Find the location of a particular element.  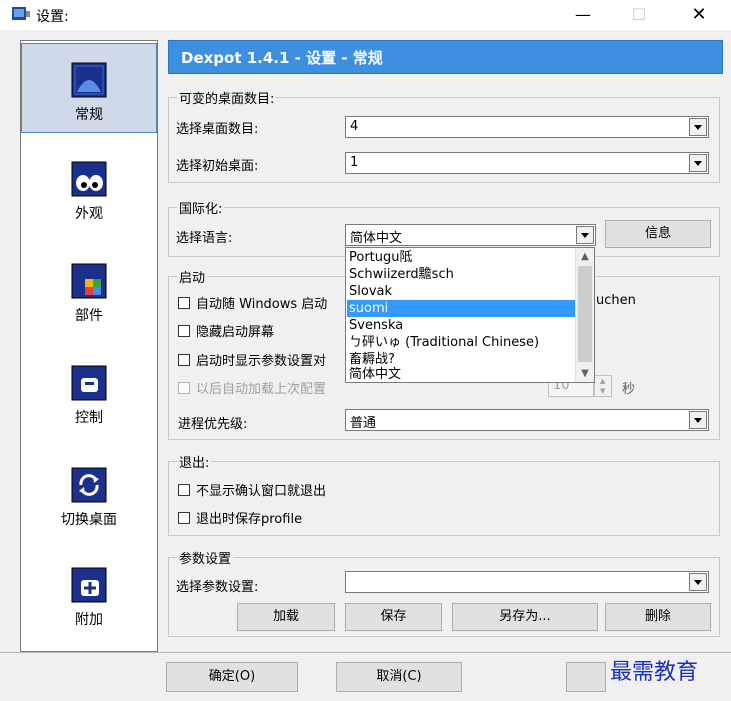

autostart-option-tail: uchen is located at coordinates (616, 300).